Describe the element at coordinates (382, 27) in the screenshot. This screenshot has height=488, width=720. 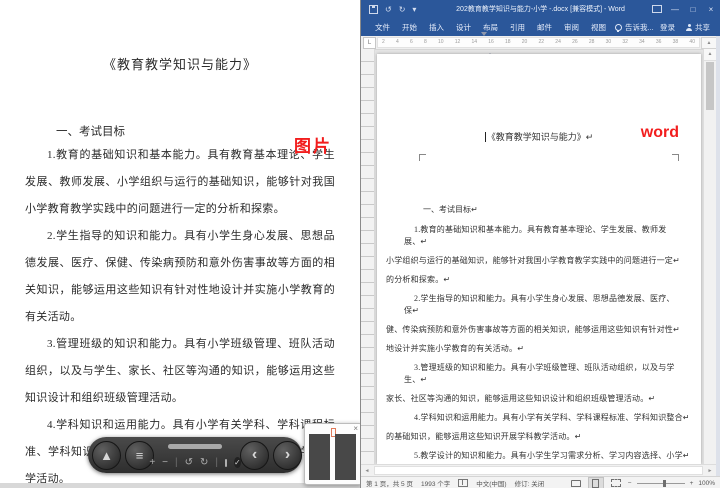
I see `ribbon-tab: 文件` at that location.